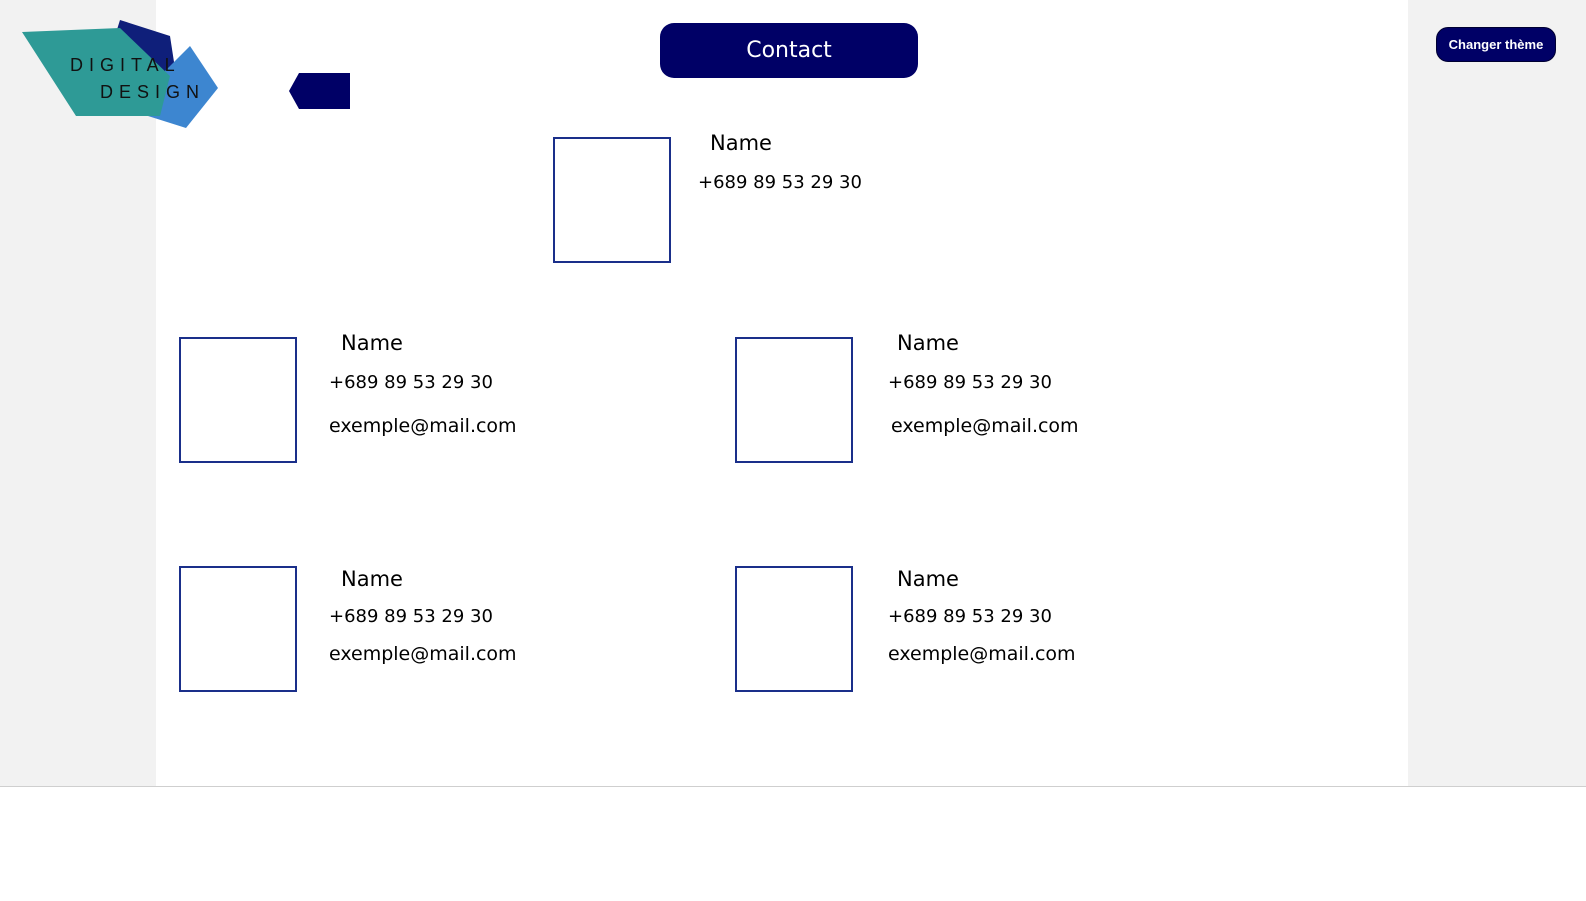 The height and width of the screenshot is (901, 1586). Describe the element at coordinates (125, 65) in the screenshot. I see `logo-text-line1: DIGITAL` at that location.